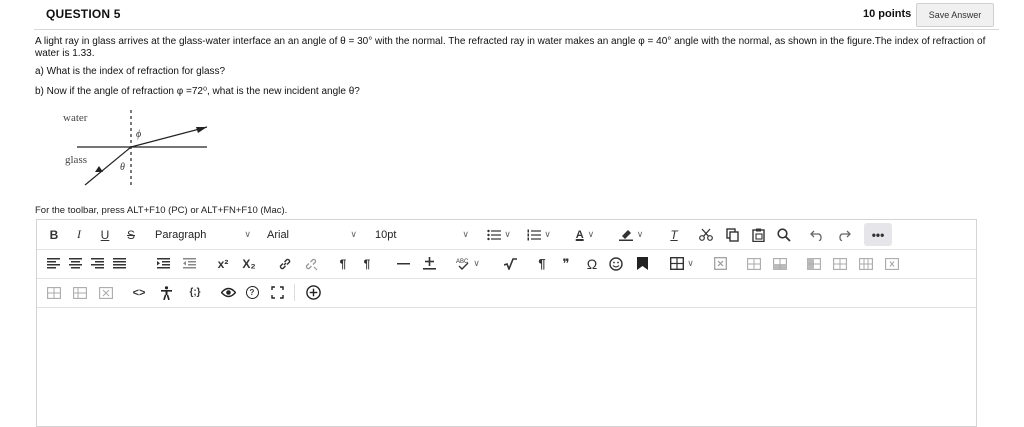 The height and width of the screenshot is (427, 1024). I want to click on help-button: ?, so click(252, 292).